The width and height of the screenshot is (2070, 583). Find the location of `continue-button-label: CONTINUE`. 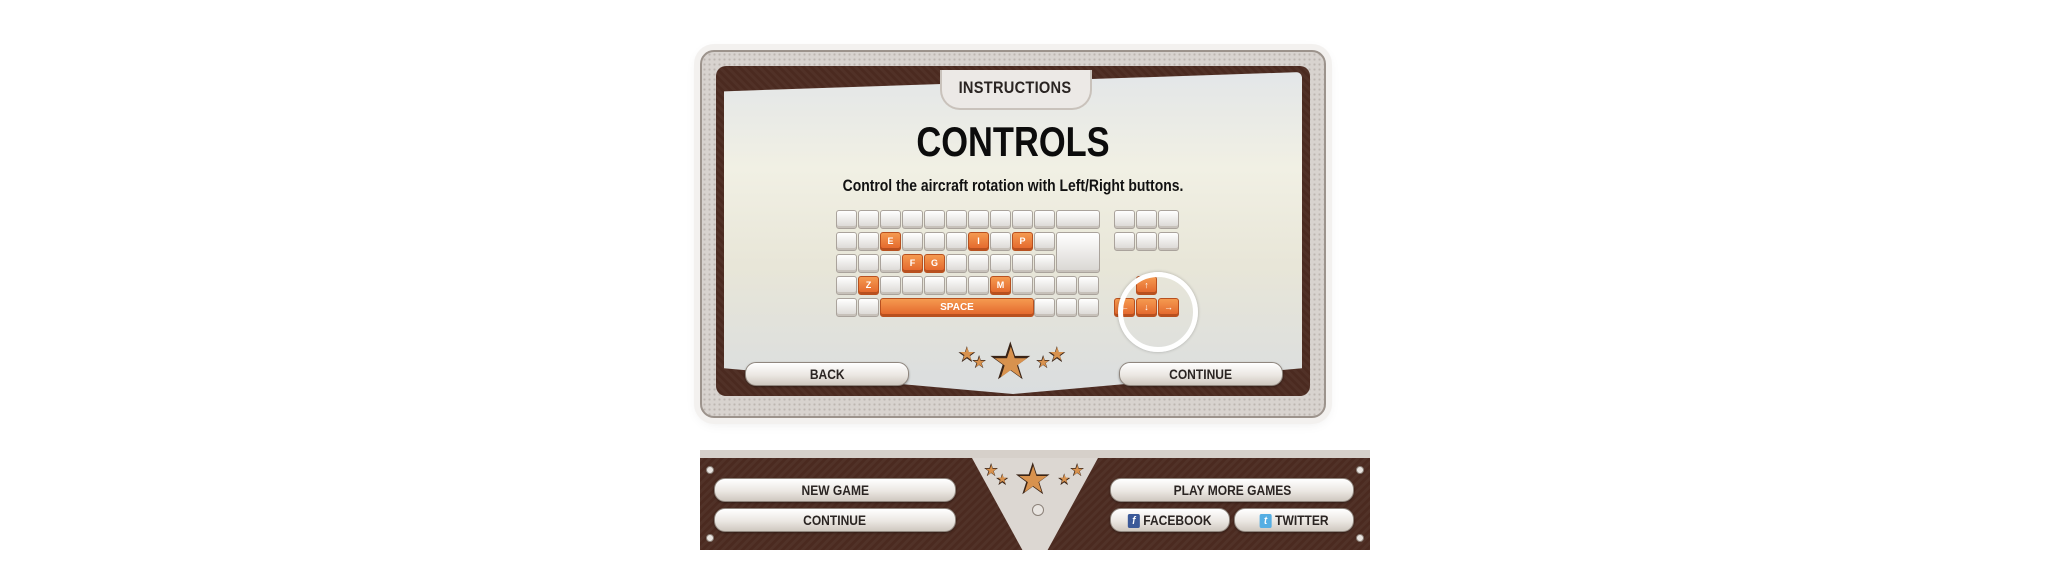

continue-button-label: CONTINUE is located at coordinates (1201, 374).